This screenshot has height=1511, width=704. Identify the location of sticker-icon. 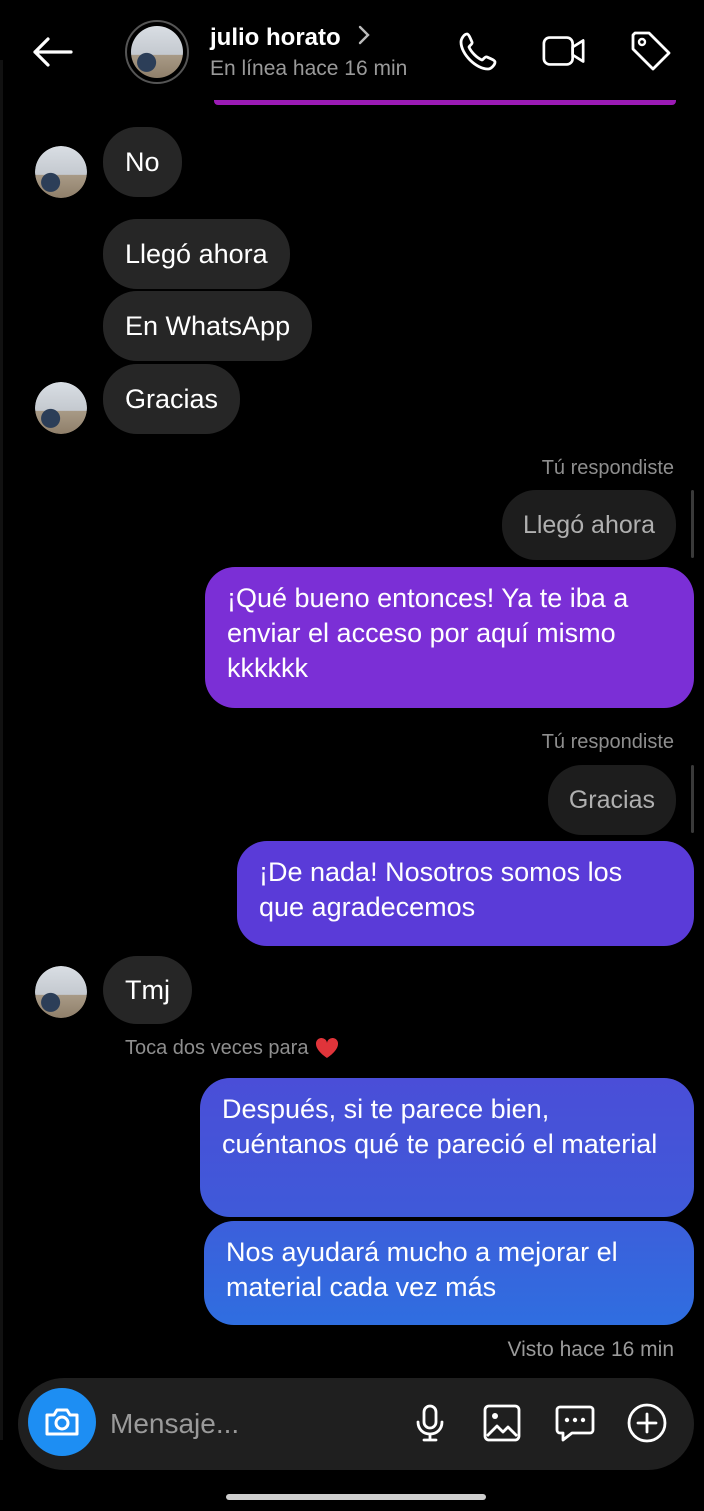
(575, 1423).